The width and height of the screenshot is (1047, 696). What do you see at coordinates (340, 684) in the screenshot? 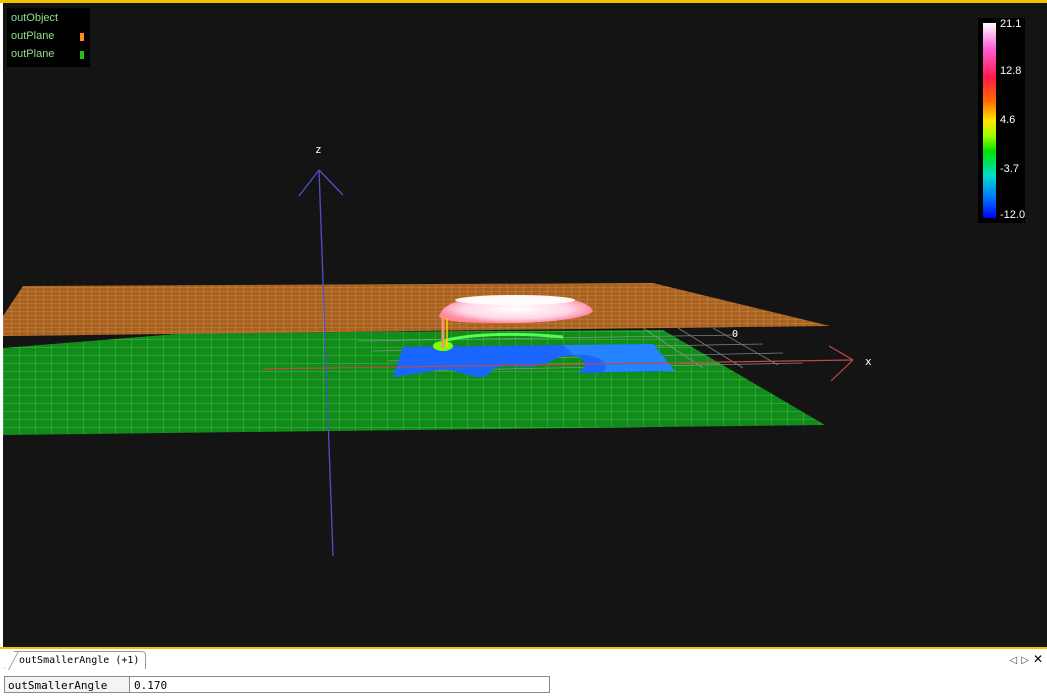
I see `output-field-value: 0.170` at bounding box center [340, 684].